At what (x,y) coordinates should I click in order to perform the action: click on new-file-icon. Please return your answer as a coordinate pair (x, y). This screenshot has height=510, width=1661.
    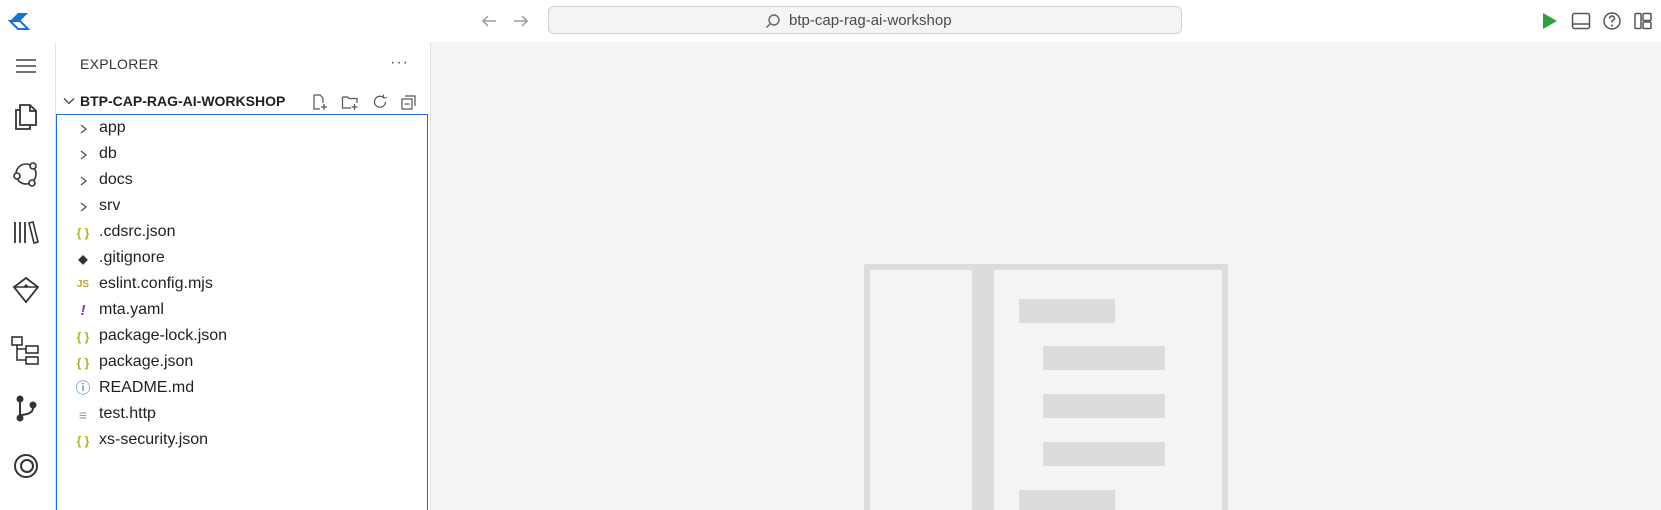
    Looking at the image, I should click on (320, 102).